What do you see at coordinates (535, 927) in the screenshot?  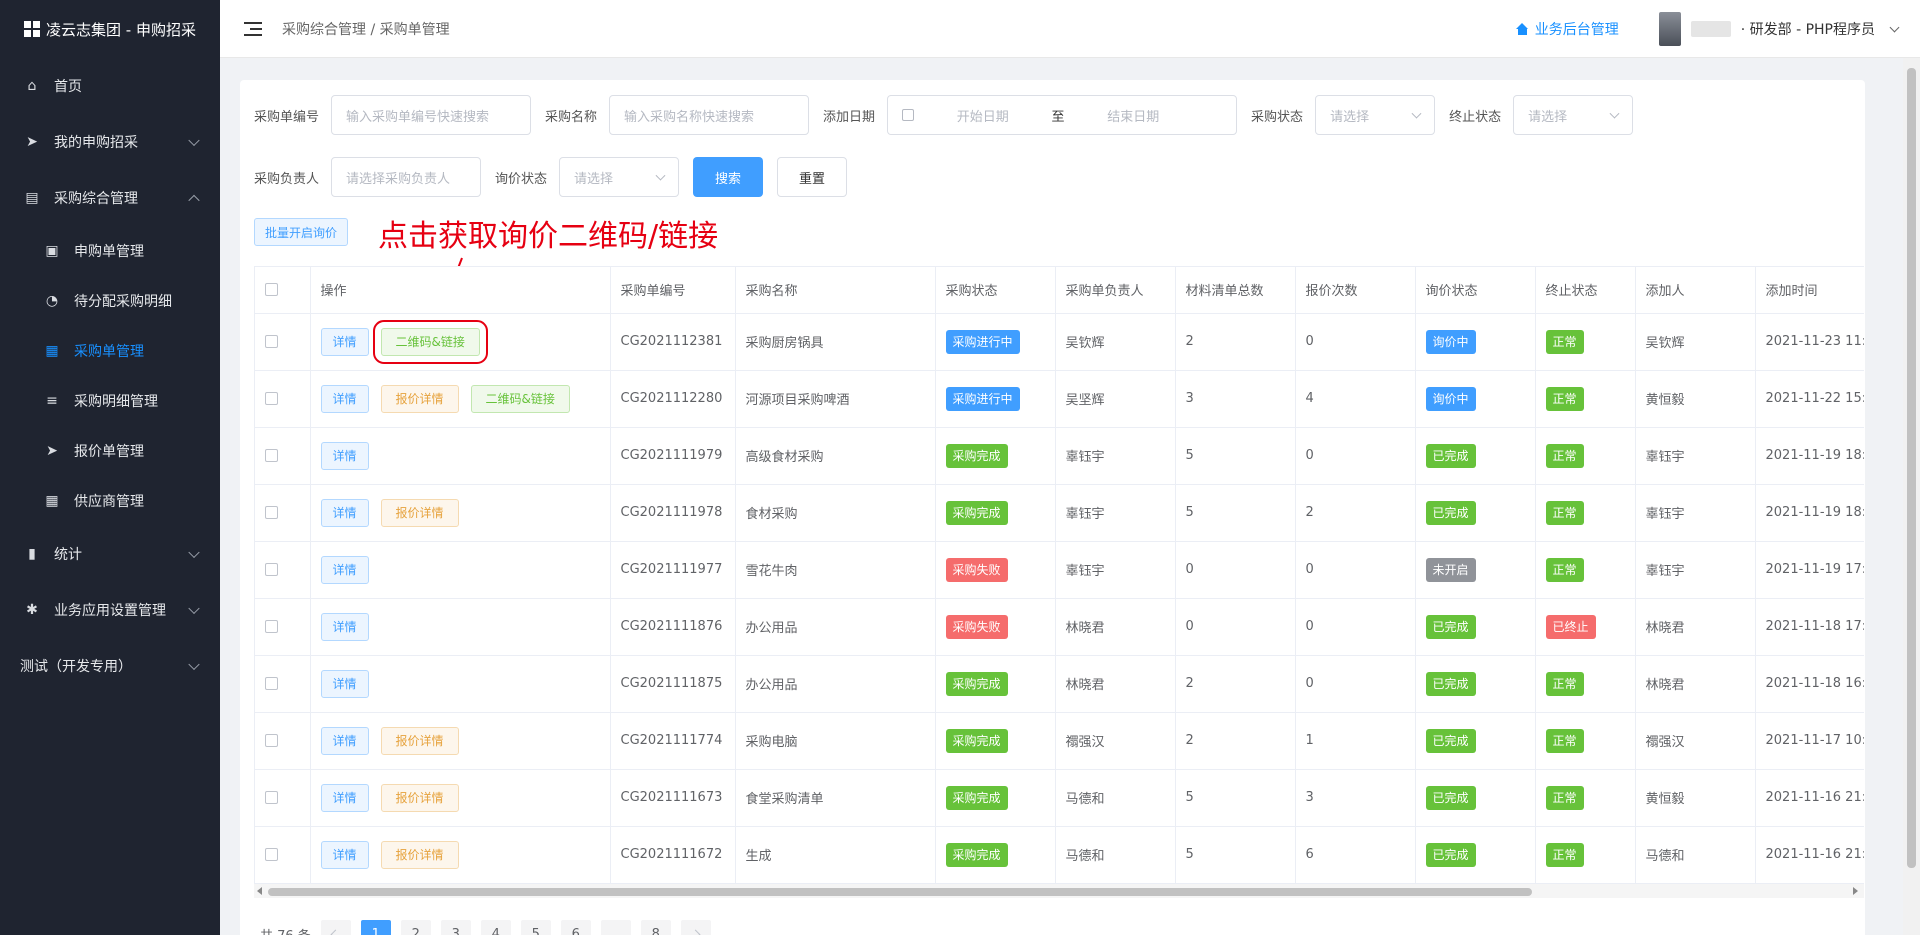 I see `page-button: 5` at bounding box center [535, 927].